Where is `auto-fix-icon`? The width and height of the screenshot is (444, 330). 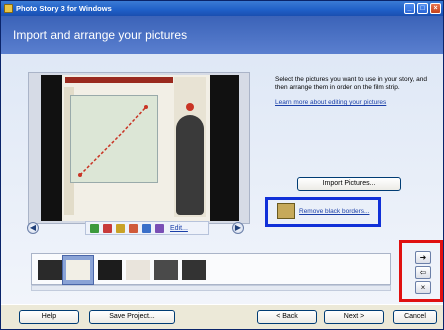
auto-fix-icon is located at coordinates (146, 228).